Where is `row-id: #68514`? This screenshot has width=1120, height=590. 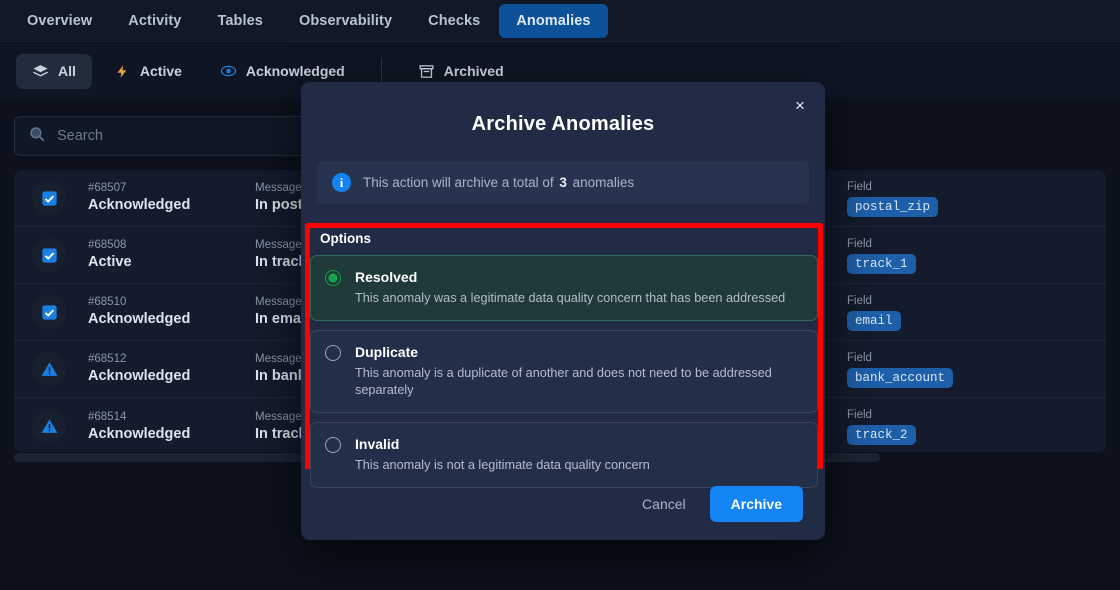 row-id: #68514 is located at coordinates (107, 416).